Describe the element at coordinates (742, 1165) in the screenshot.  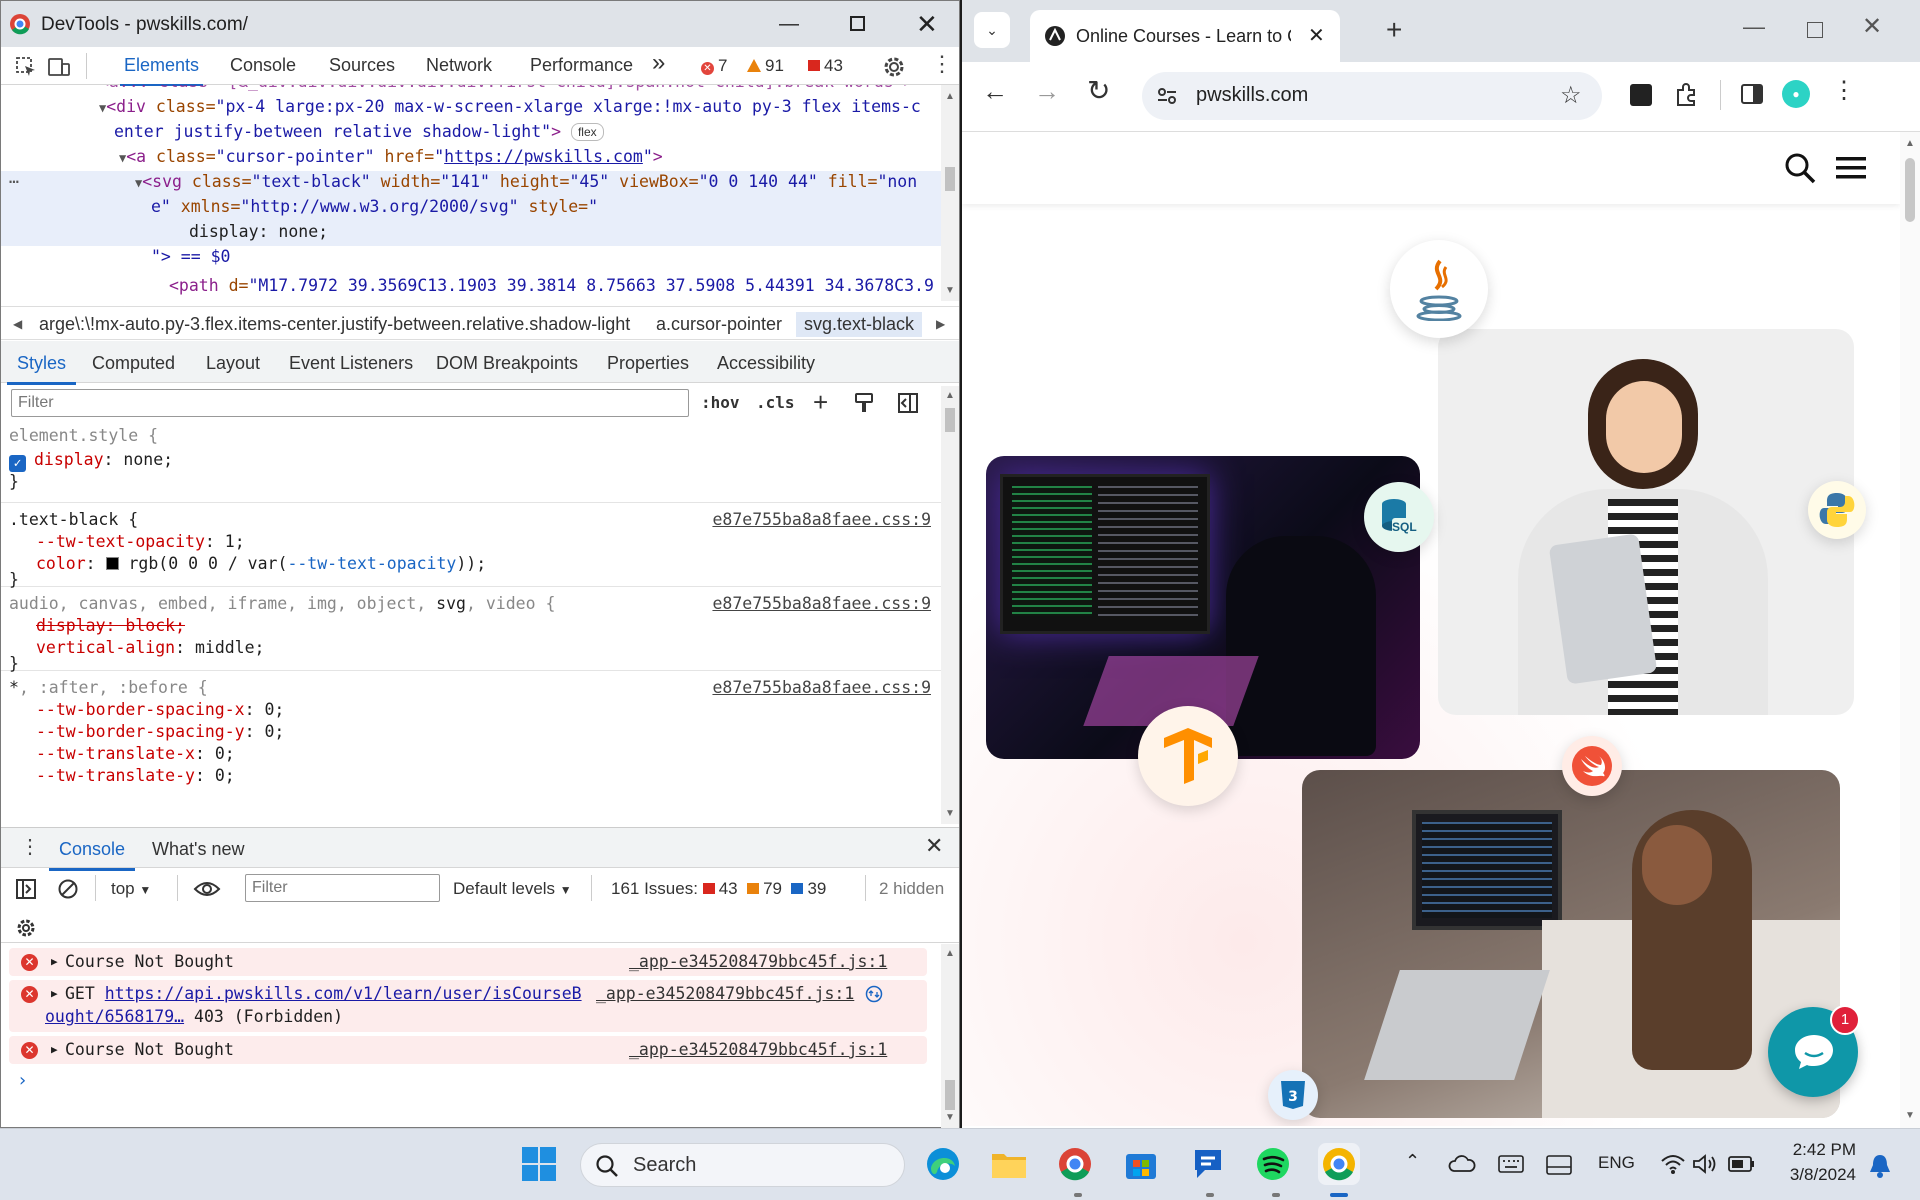
I see `taskbar-search-box: Search` at that location.